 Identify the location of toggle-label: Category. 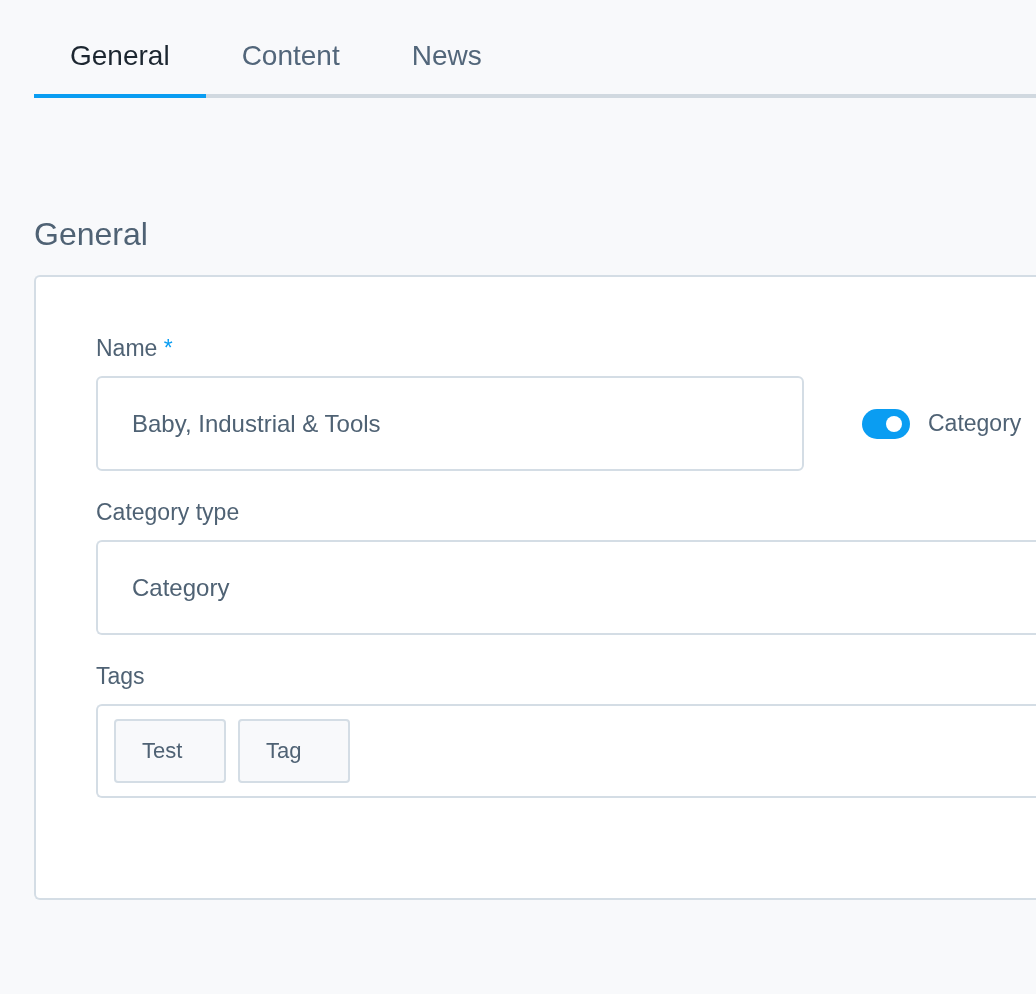
(975, 423).